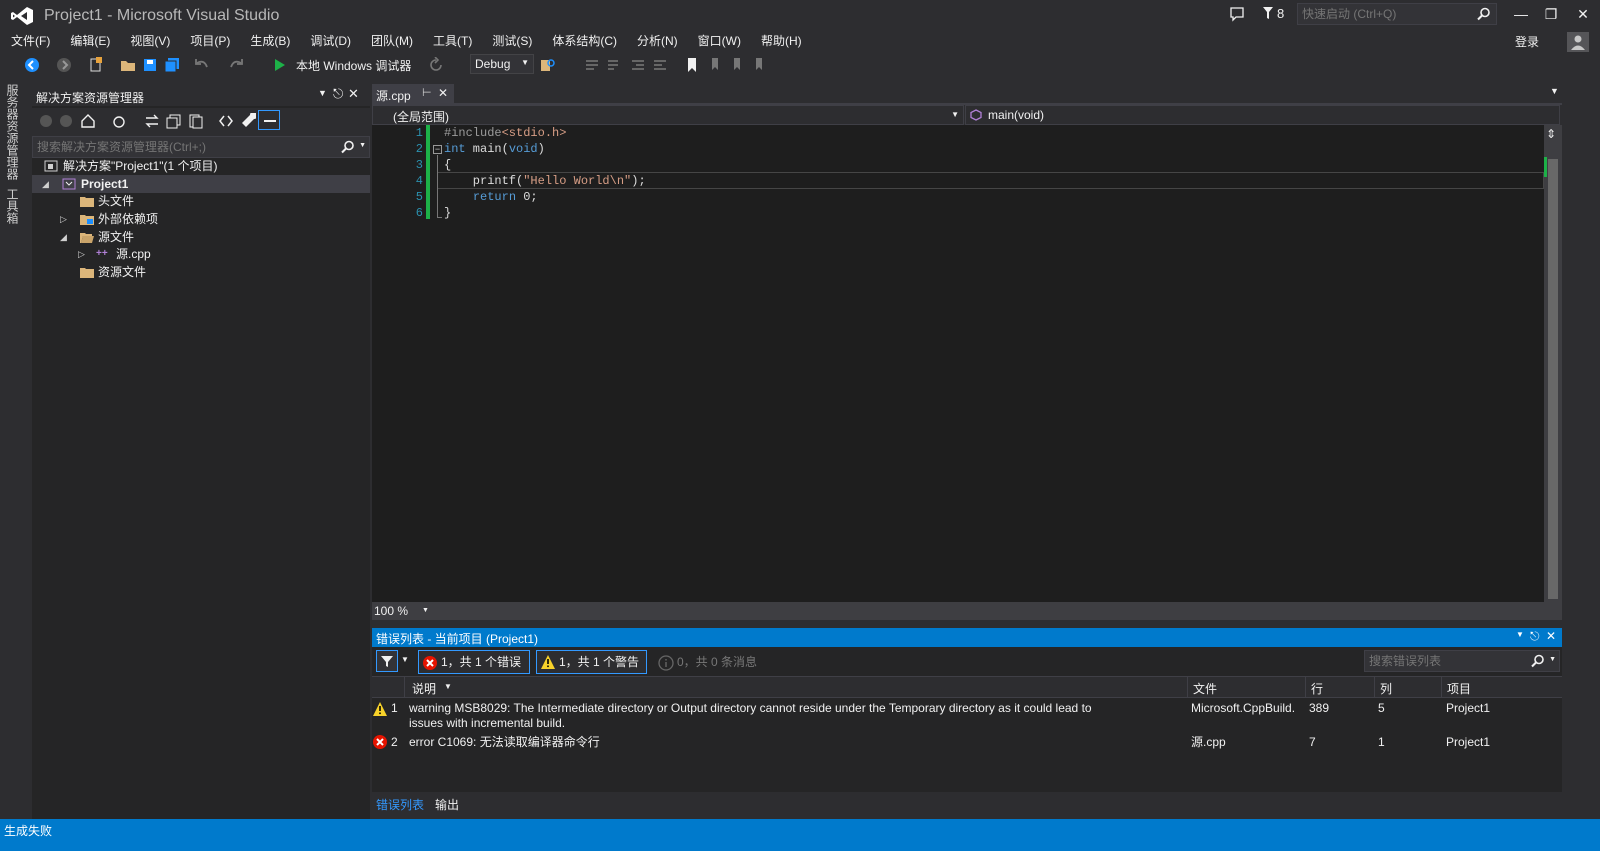 The image size is (1600, 851). Describe the element at coordinates (967, 611) in the screenshot. I see `horizontal-scrollbar` at that location.